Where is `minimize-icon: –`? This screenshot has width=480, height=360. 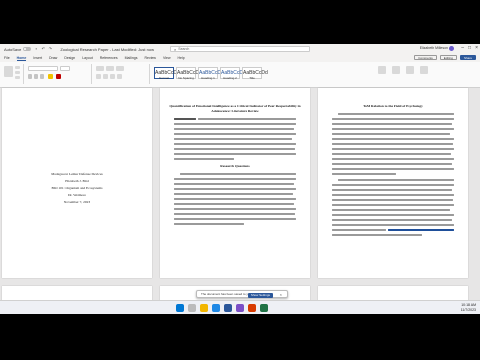
minimize-icon: – is located at coordinates (462, 48).